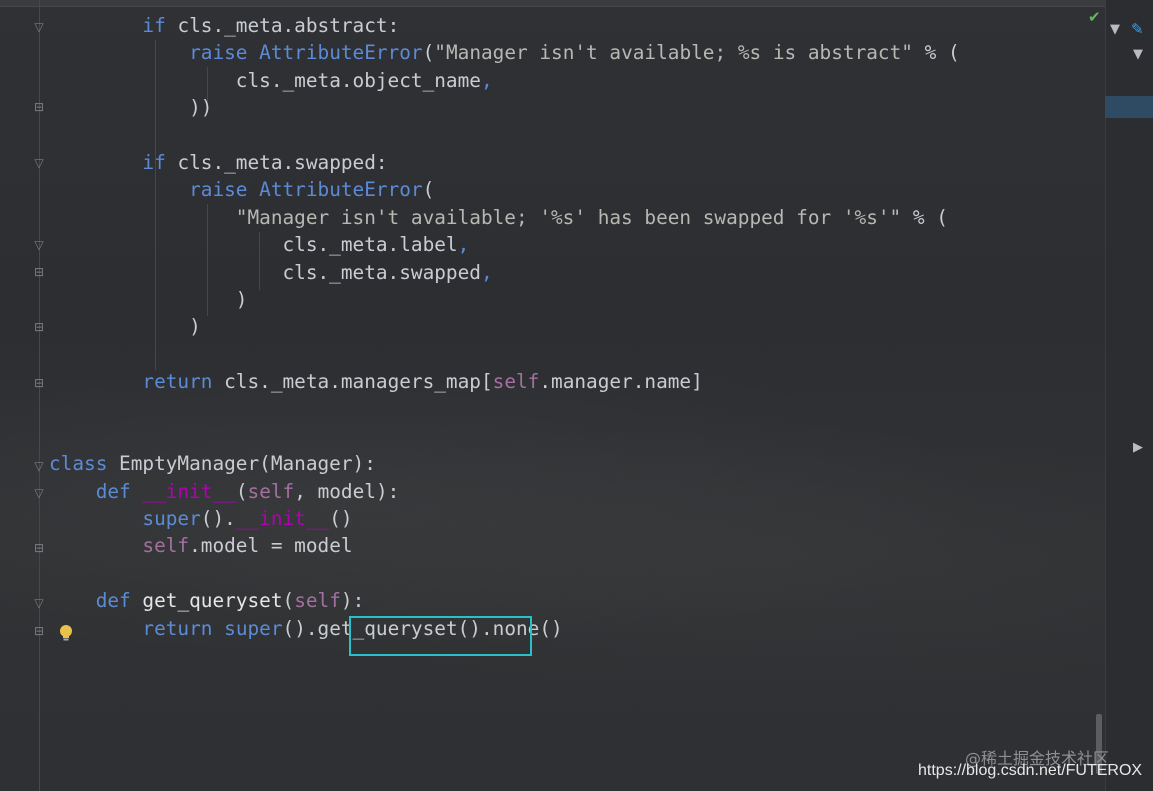 Image resolution: width=1153 pixels, height=791 pixels. What do you see at coordinates (480, 107) in the screenshot?
I see `code-line: ))` at bounding box center [480, 107].